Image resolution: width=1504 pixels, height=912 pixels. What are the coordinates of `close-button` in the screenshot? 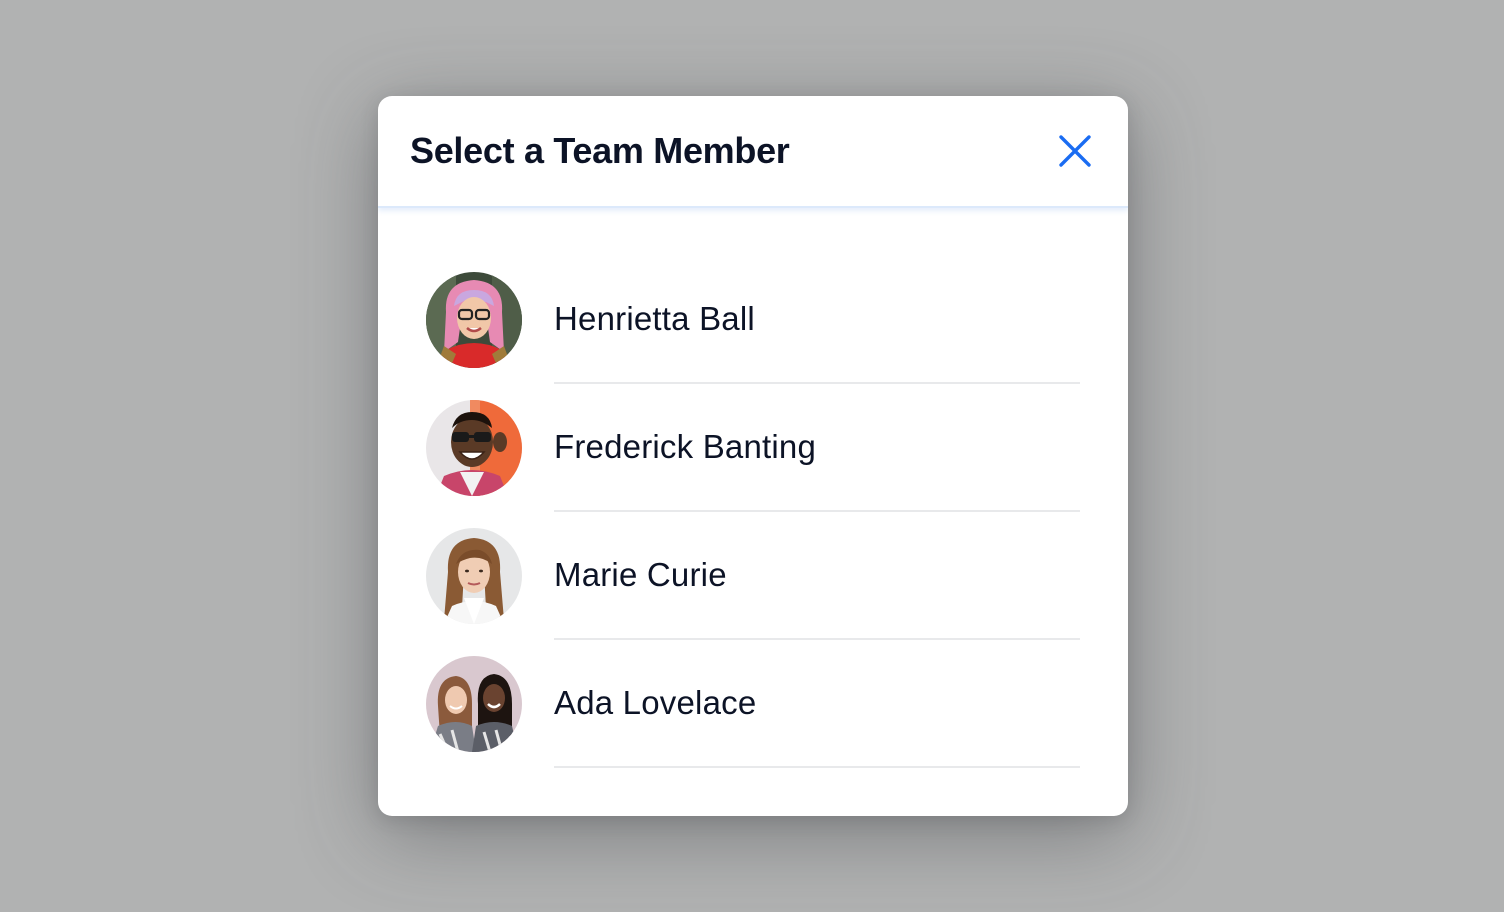 It's located at (1075, 152).